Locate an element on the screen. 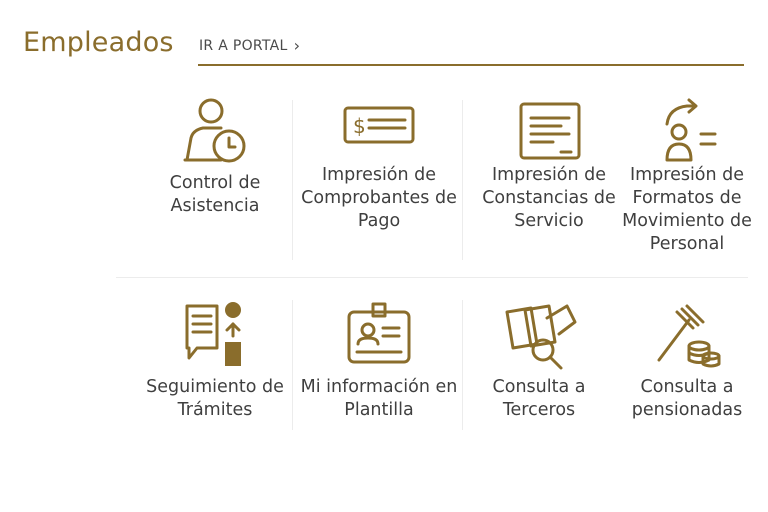  certificate-icon is located at coordinates (550, 131).